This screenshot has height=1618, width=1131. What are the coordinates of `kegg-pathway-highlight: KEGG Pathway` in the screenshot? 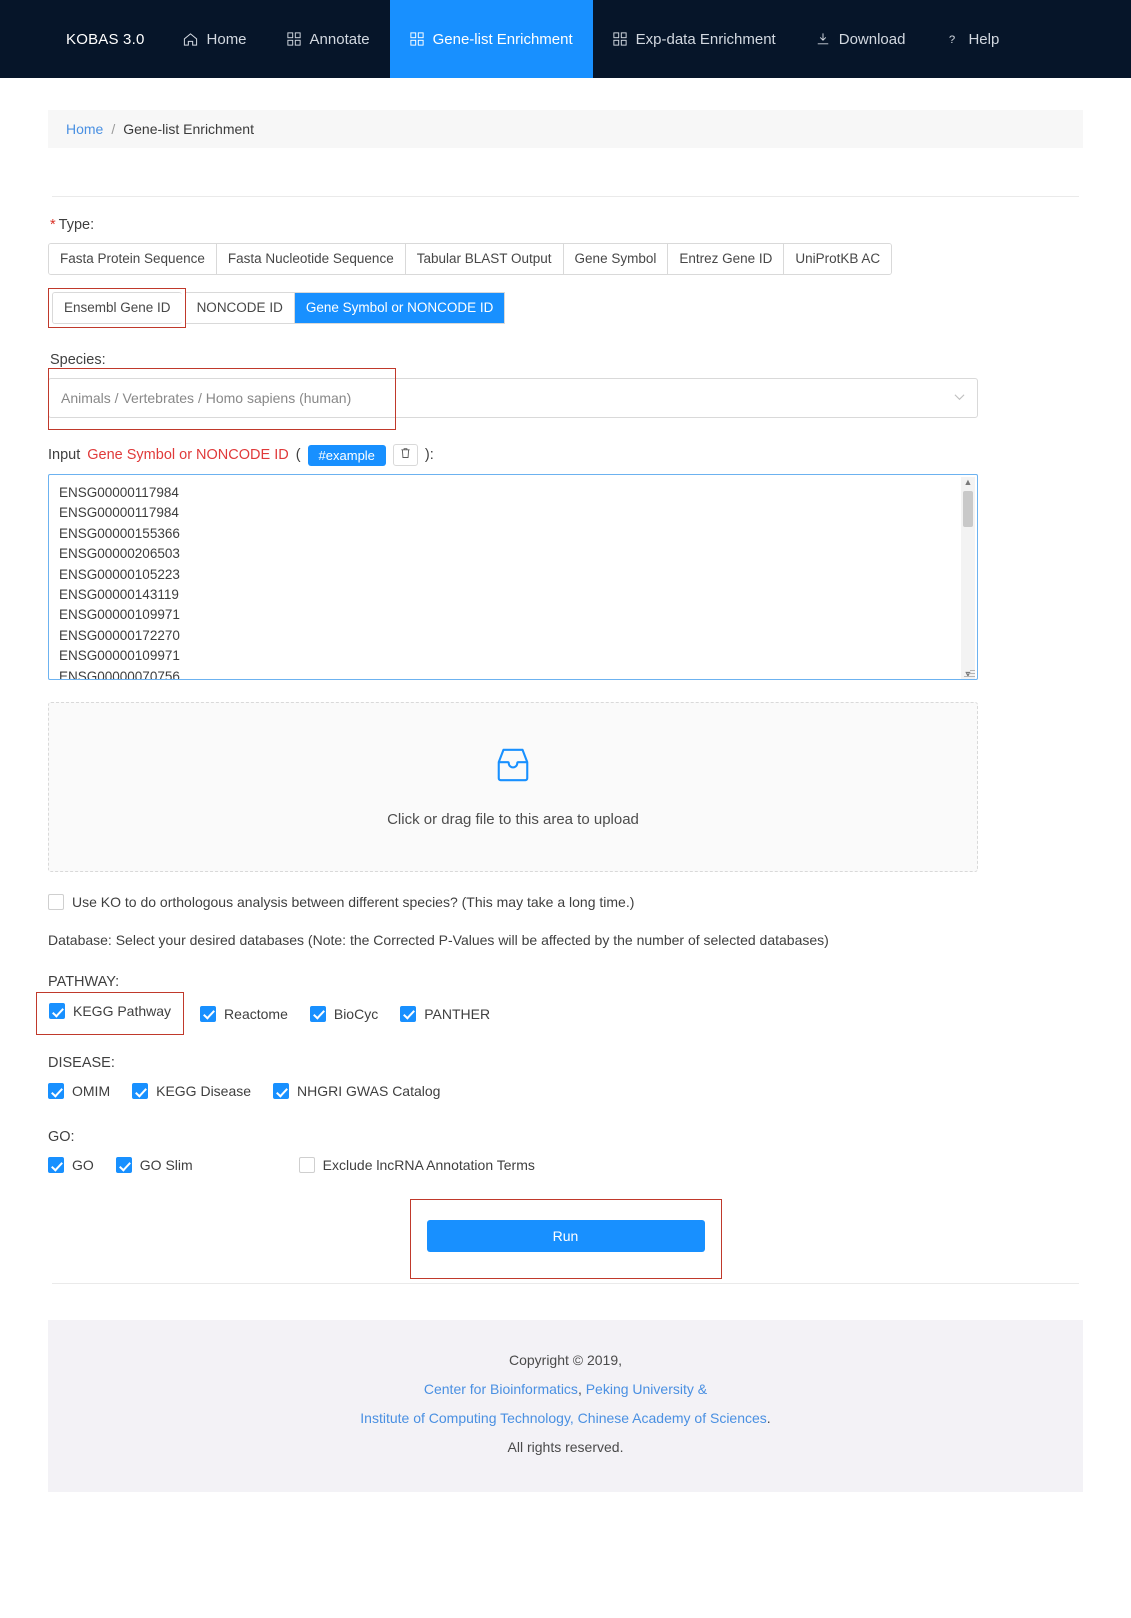 It's located at (110, 1013).